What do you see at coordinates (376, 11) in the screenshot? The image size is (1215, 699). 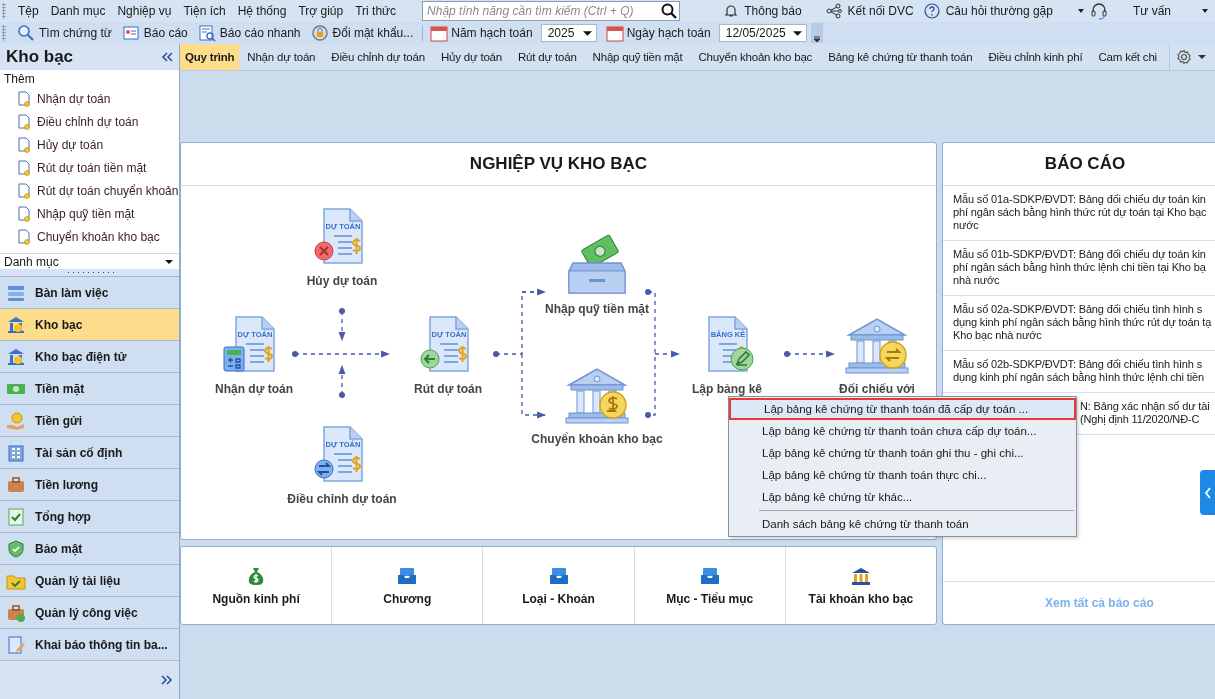 I see `menu-item: Tri thức` at bounding box center [376, 11].